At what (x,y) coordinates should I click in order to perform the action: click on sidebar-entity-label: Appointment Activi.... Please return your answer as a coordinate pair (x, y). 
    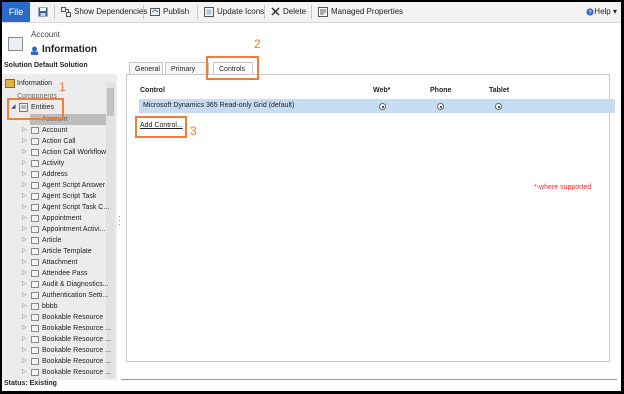
    Looking at the image, I should click on (74, 229).